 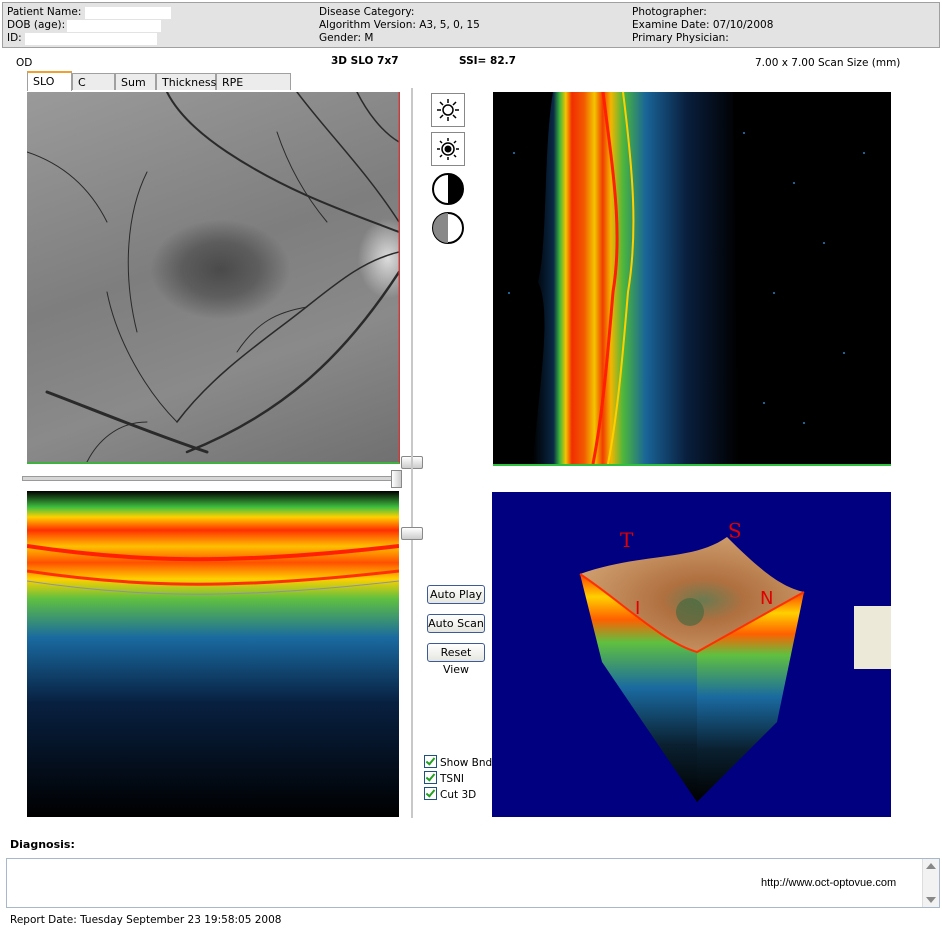 I want to click on brightness-down-icon, so click(x=448, y=149).